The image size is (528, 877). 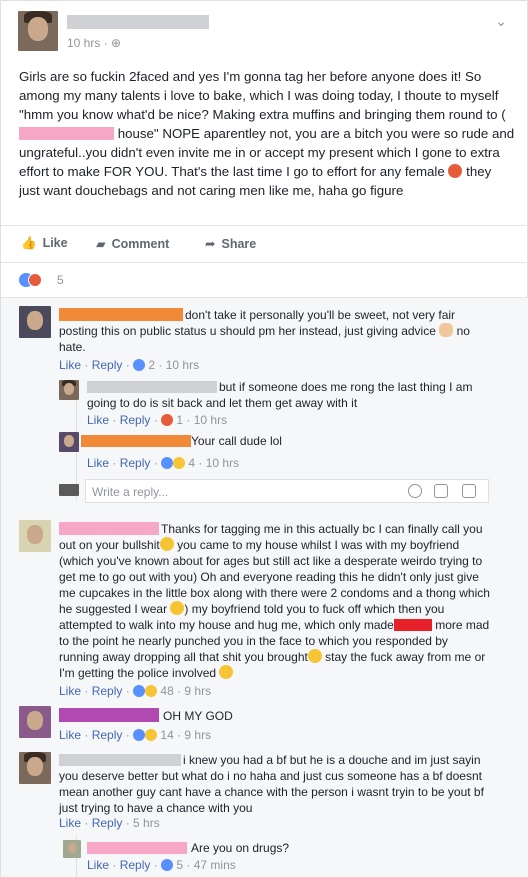 I want to click on reply-meta: Like · Reply · 5 · 47 mins, so click(x=161, y=865).